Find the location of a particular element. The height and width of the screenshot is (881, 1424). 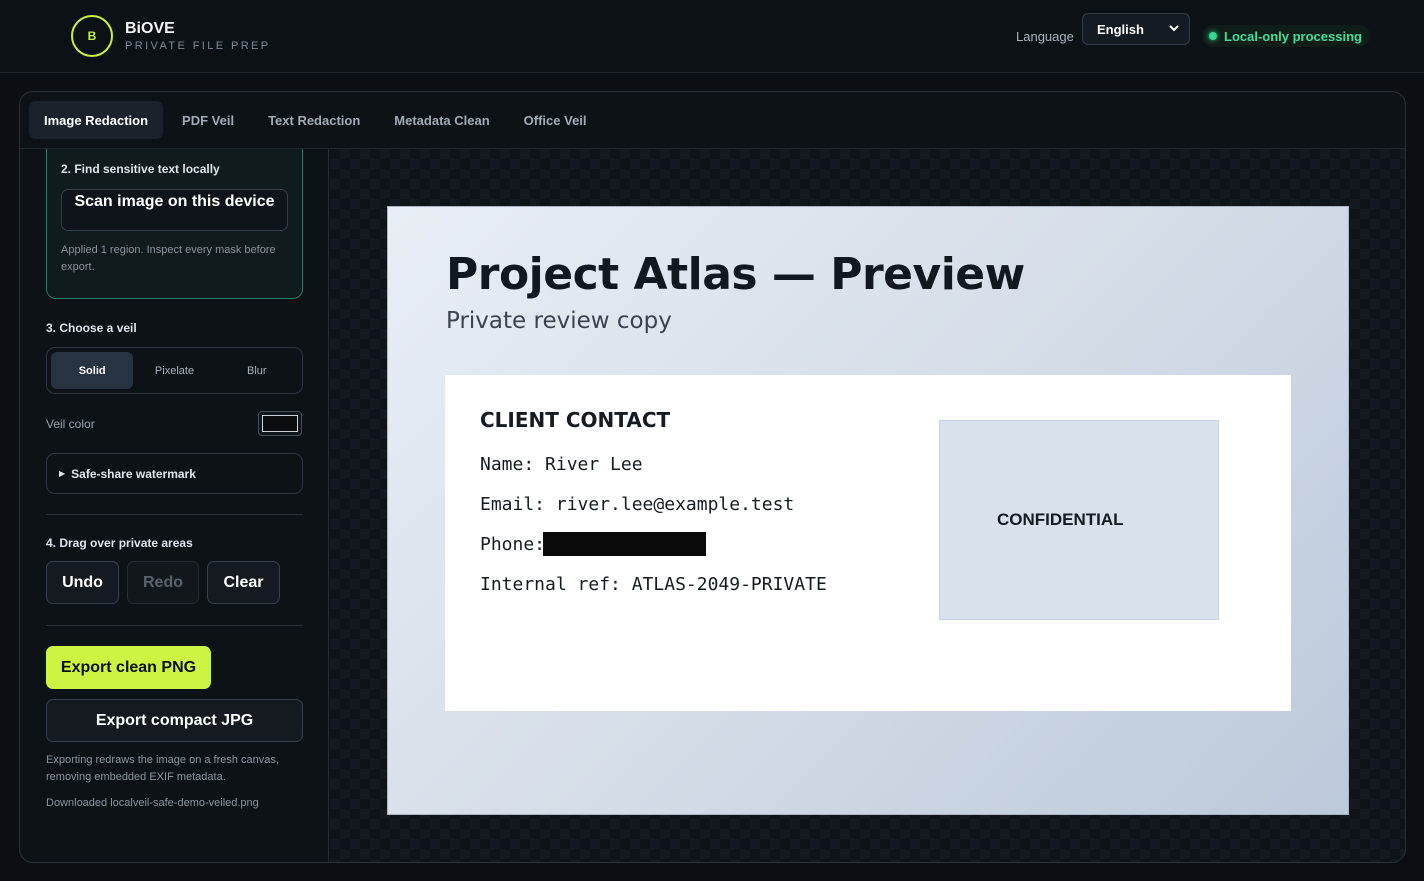

brand-tagline: PRIVATE FILE PREP is located at coordinates (198, 46).